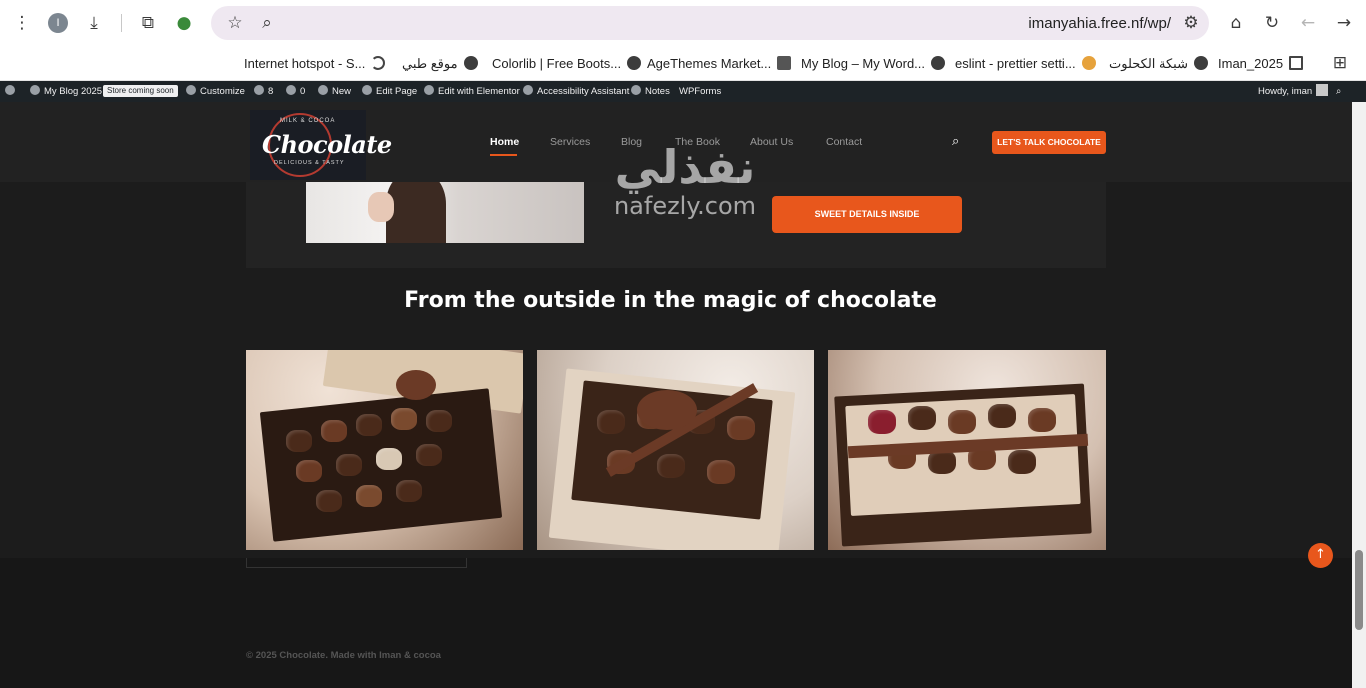  What do you see at coordinates (184, 23) in the screenshot?
I see `extension-globe-icon: ●` at bounding box center [184, 23].